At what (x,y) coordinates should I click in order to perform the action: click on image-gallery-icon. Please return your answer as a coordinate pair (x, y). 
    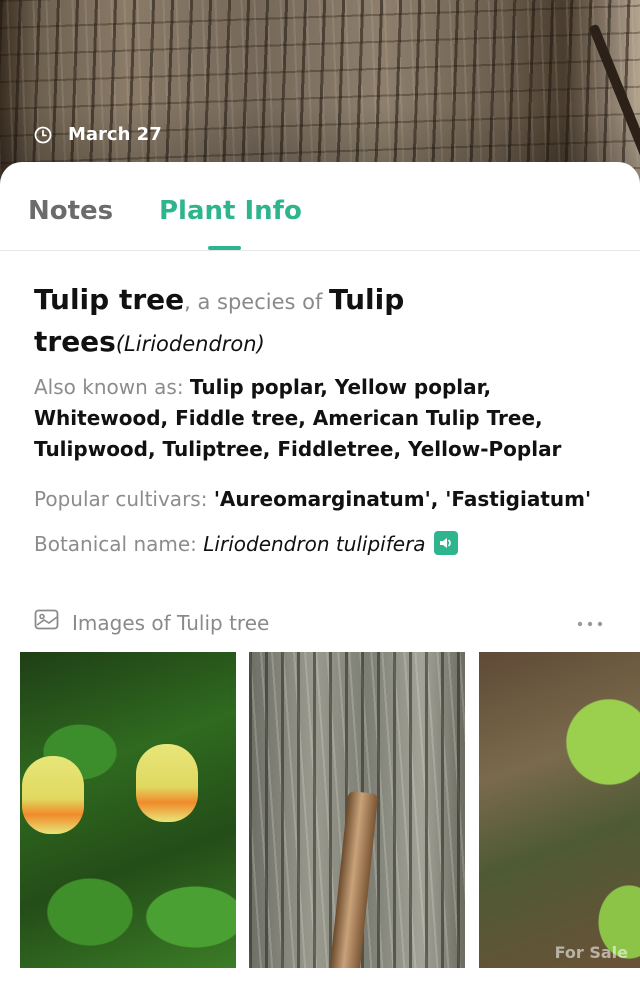
    Looking at the image, I should click on (47, 622).